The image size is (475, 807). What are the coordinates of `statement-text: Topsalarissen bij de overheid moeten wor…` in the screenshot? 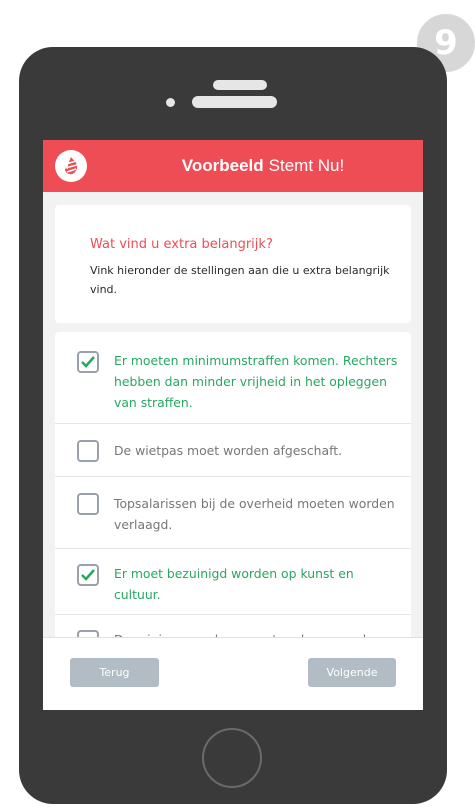 It's located at (254, 514).